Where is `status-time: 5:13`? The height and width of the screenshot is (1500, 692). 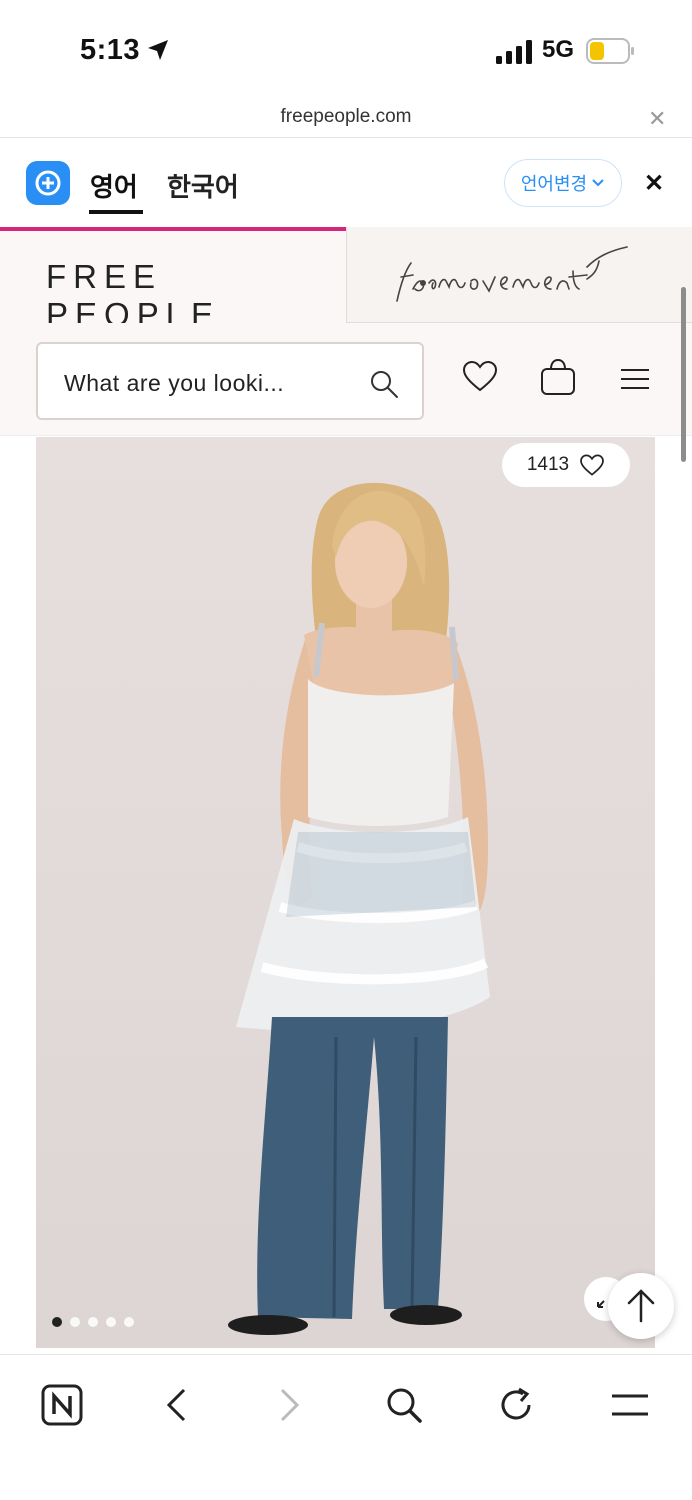
status-time: 5:13 is located at coordinates (110, 50).